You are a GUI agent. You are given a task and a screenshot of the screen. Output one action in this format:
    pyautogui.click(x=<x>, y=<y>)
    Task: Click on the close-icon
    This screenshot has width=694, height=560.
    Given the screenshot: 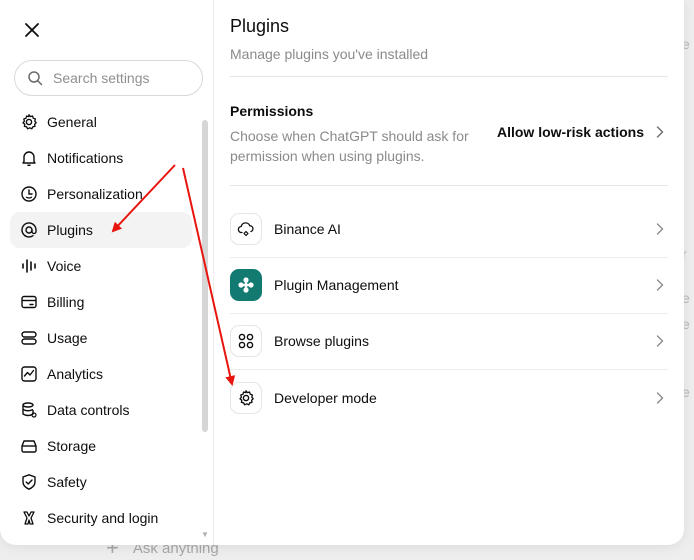 What is the action you would take?
    pyautogui.click(x=32, y=30)
    